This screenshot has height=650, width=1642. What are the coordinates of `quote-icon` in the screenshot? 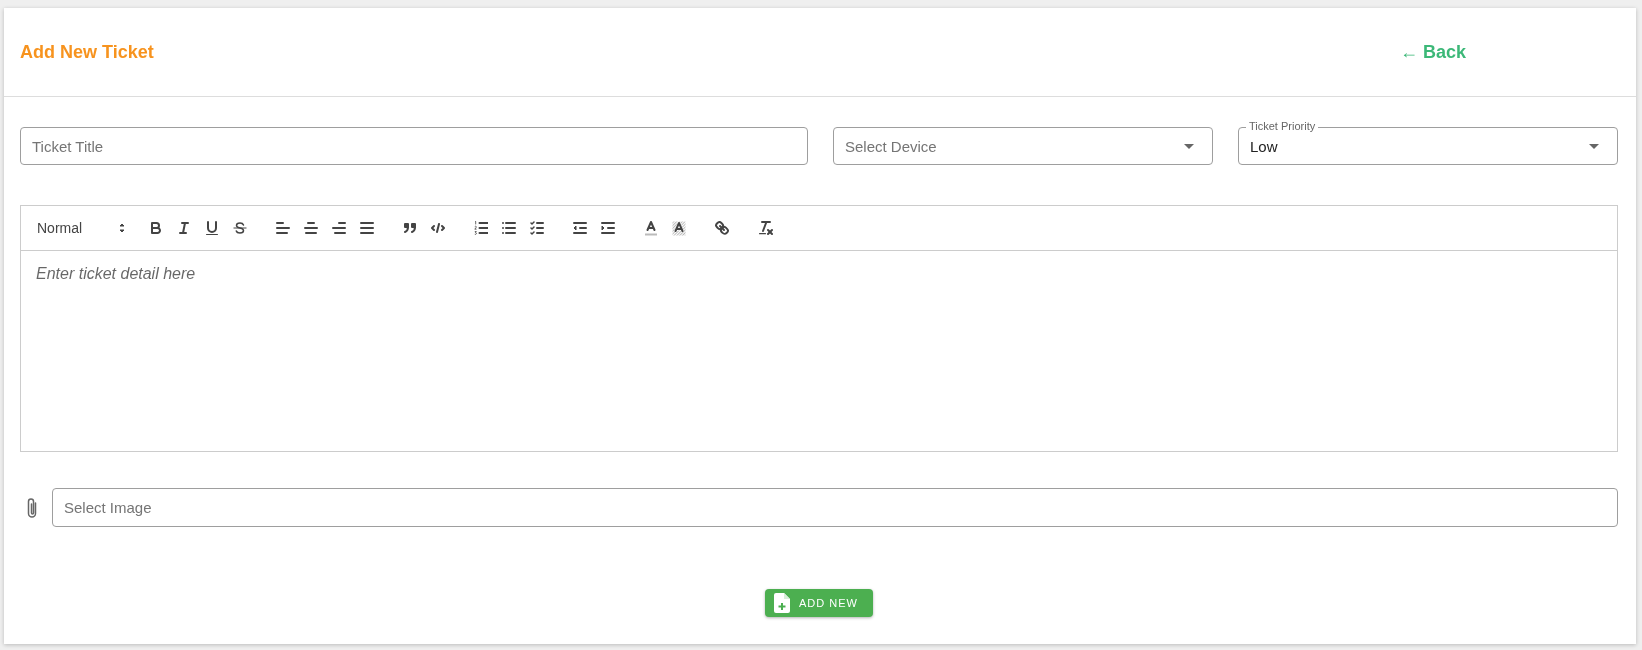 It's located at (410, 228).